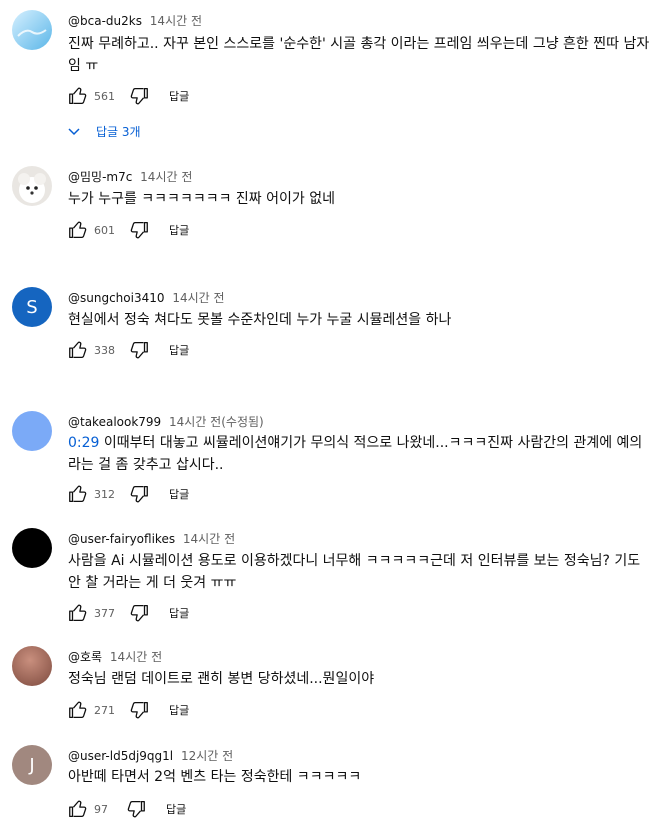 The width and height of the screenshot is (668, 825). I want to click on comment-time: 12시간 전, so click(207, 756).